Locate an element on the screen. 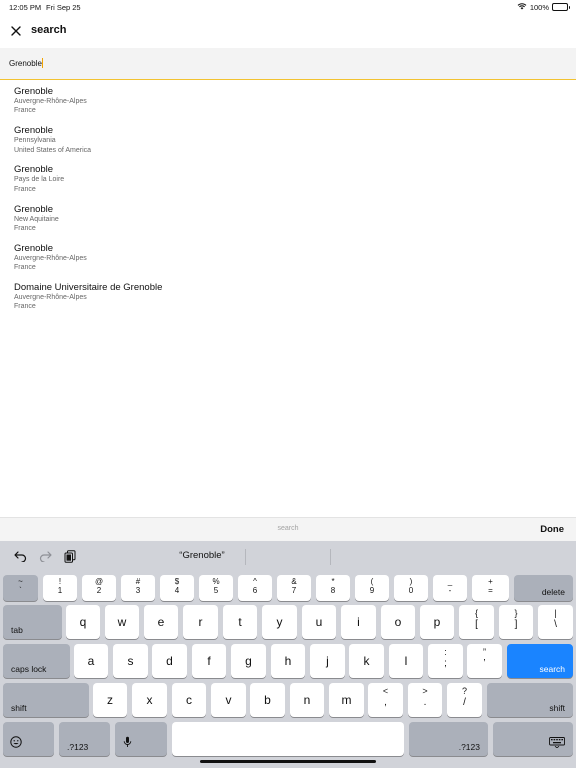 The height and width of the screenshot is (768, 576). microphone-icon is located at coordinates (127, 743).